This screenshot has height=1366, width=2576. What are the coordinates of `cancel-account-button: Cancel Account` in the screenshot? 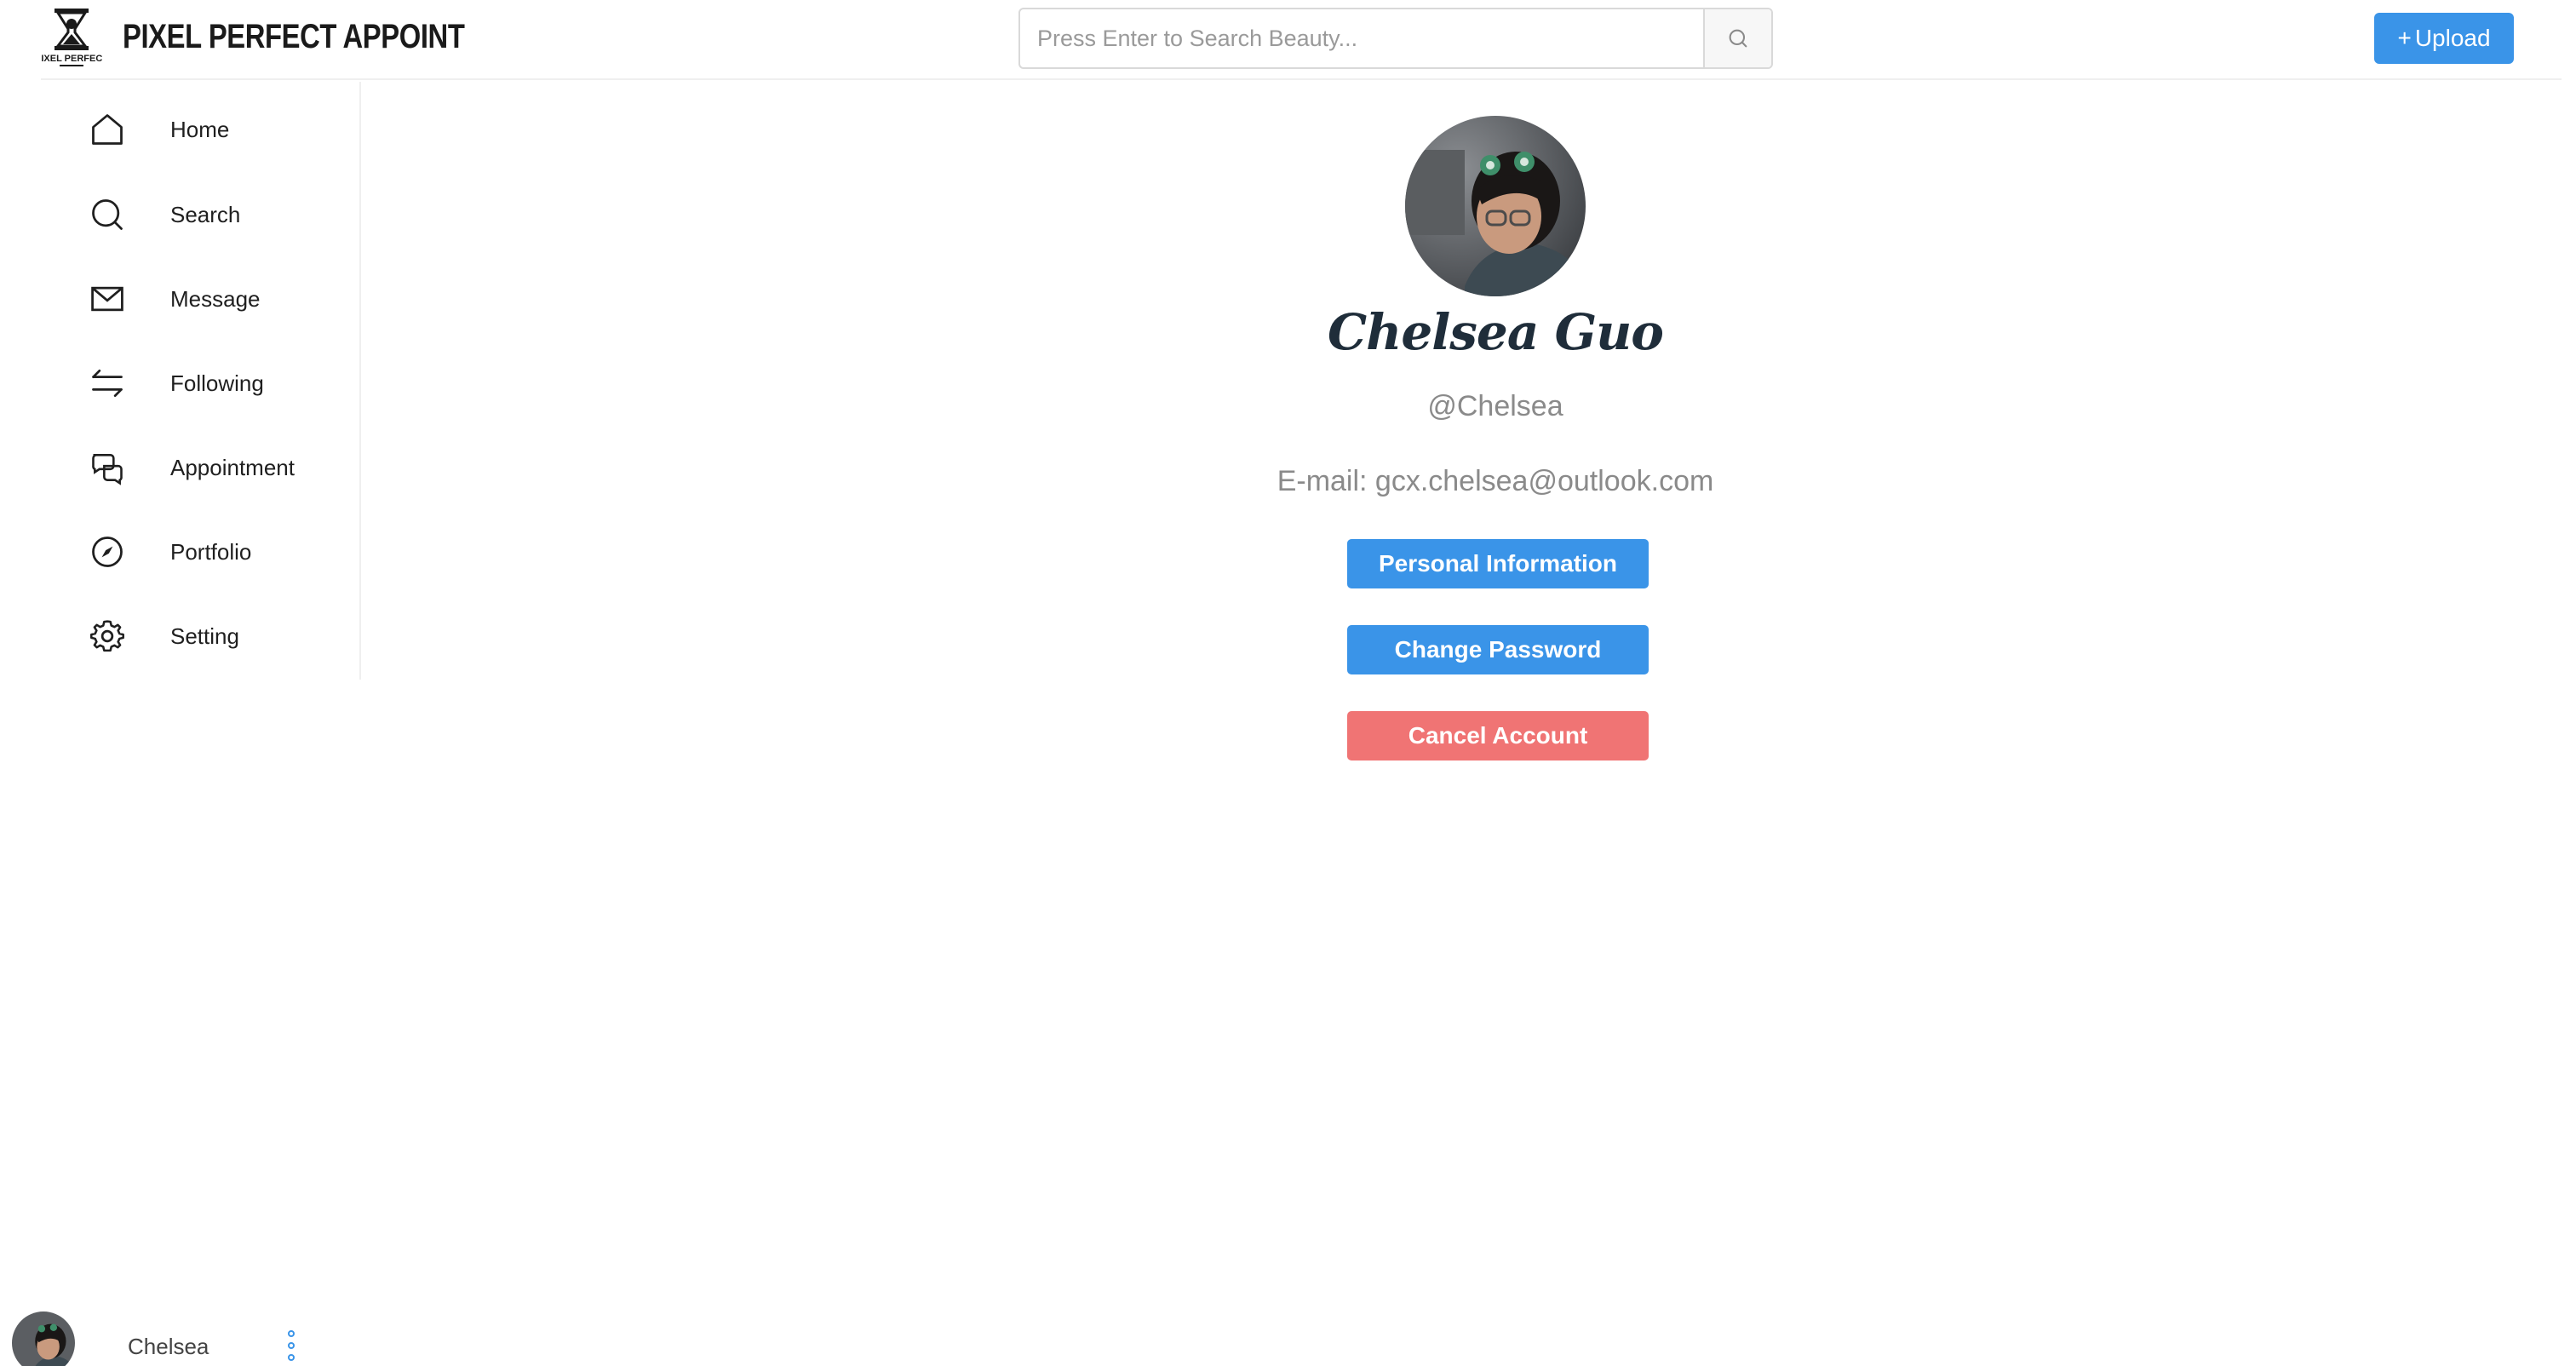 It's located at (1498, 735).